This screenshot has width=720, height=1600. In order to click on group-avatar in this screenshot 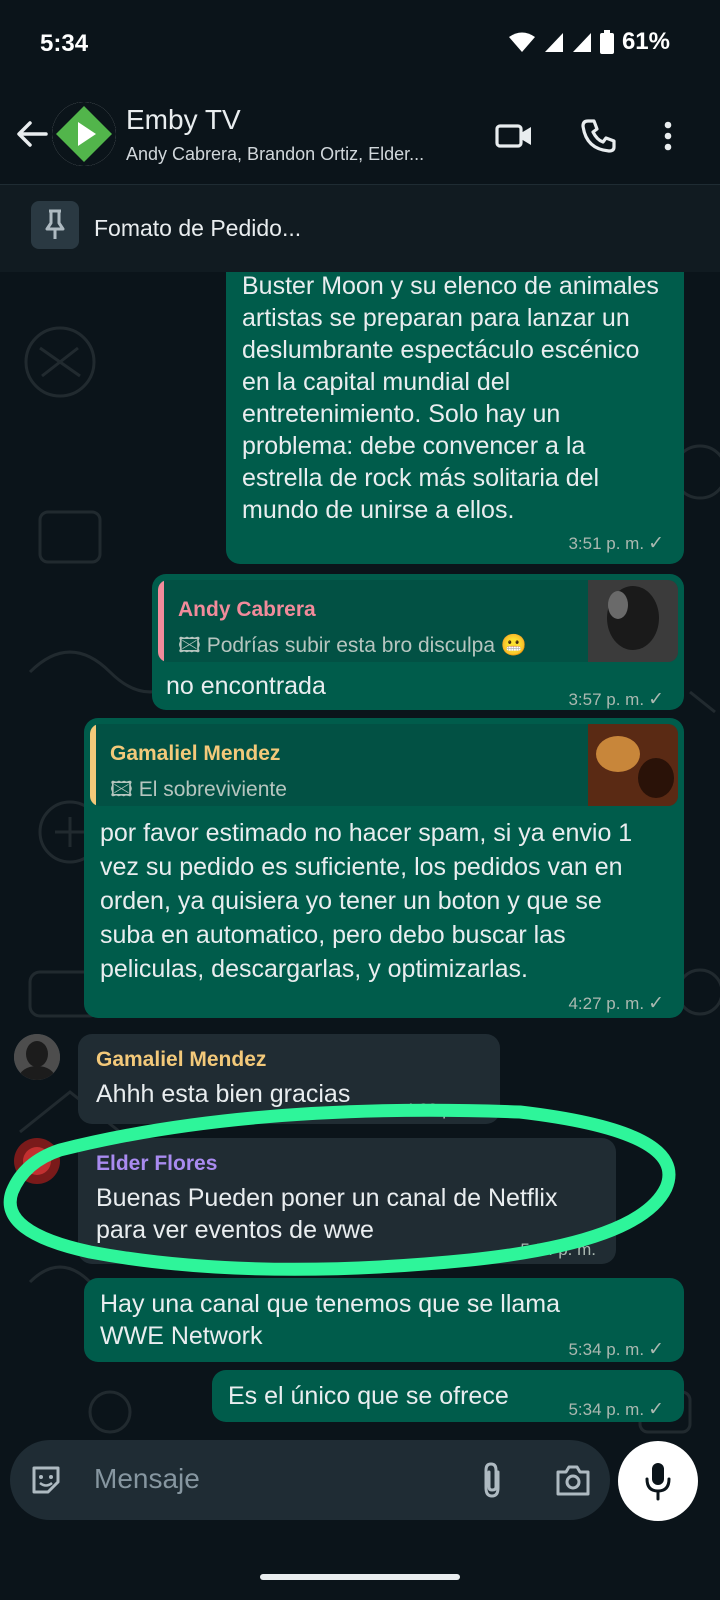, I will do `click(84, 134)`.